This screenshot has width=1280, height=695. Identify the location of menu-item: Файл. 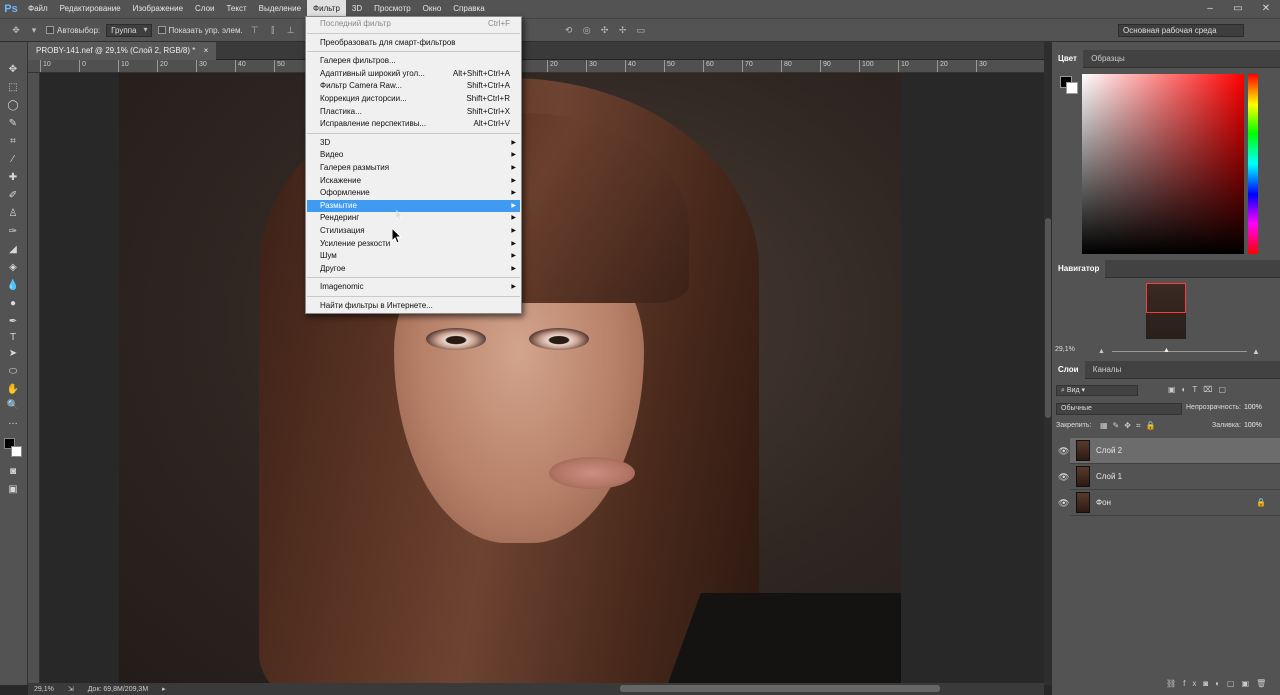
(38, 9).